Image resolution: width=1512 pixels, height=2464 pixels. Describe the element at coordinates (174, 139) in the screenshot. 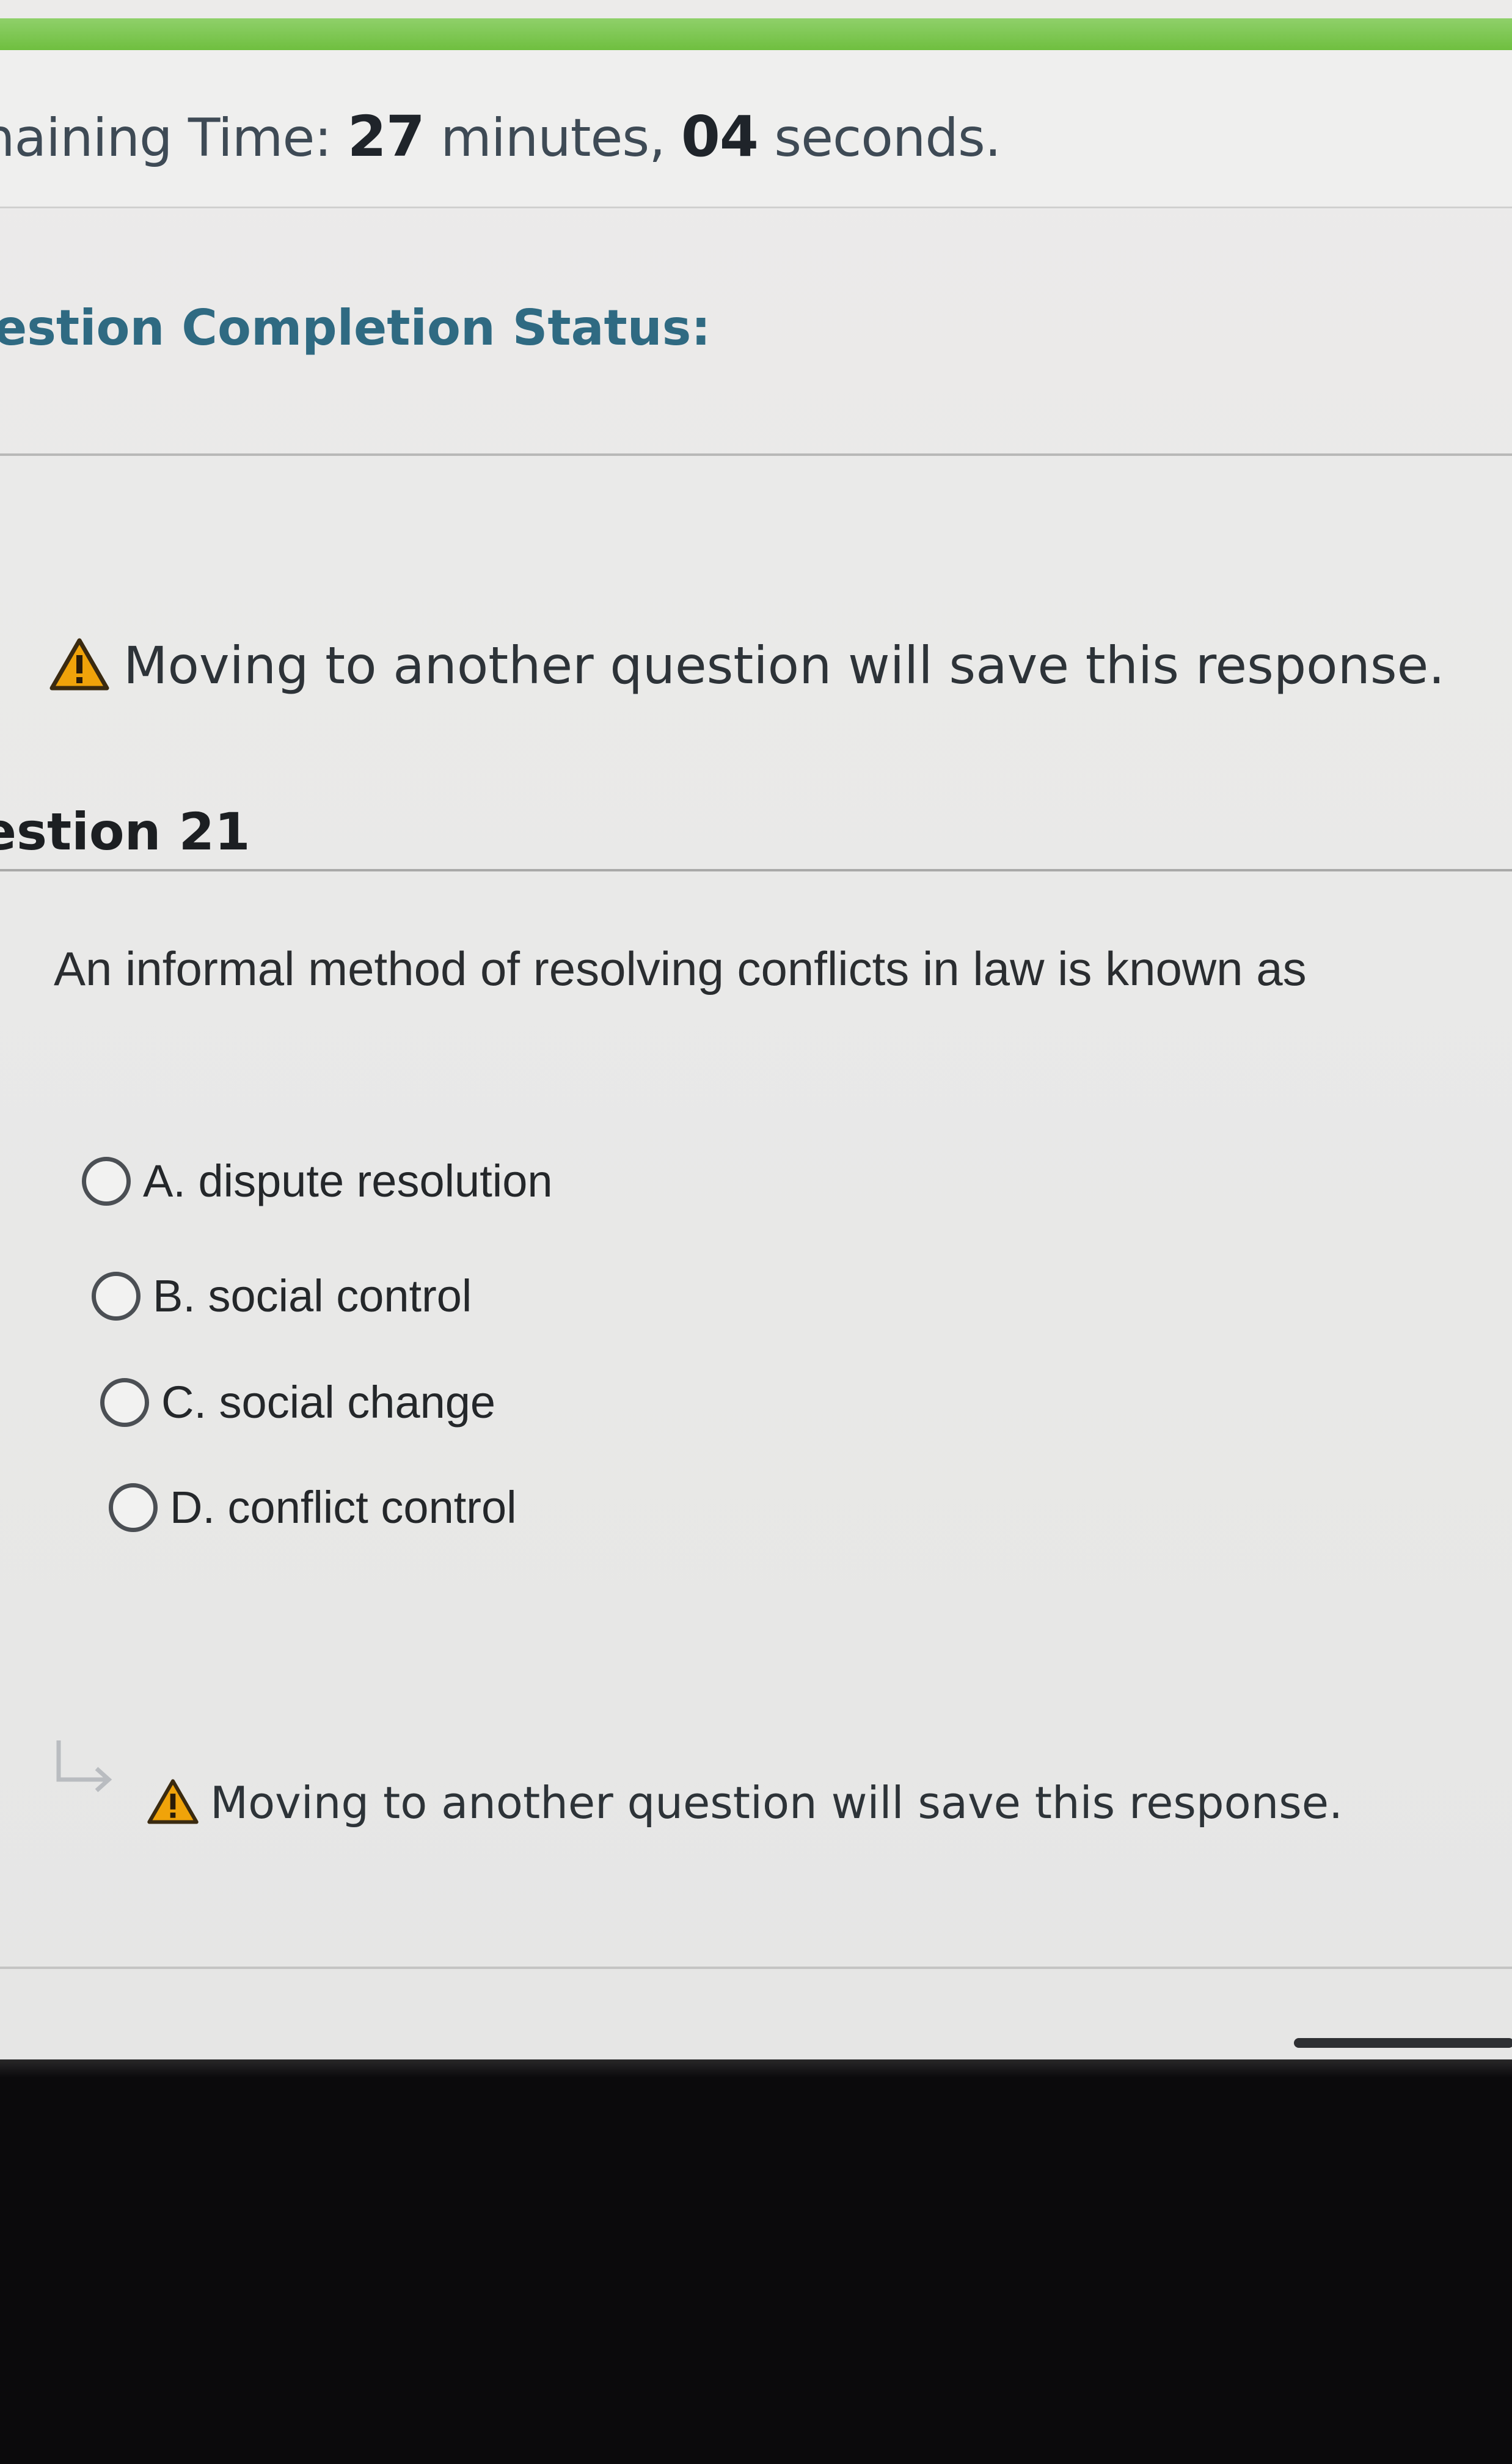

I see `timer-prefix: naining Time:` at that location.